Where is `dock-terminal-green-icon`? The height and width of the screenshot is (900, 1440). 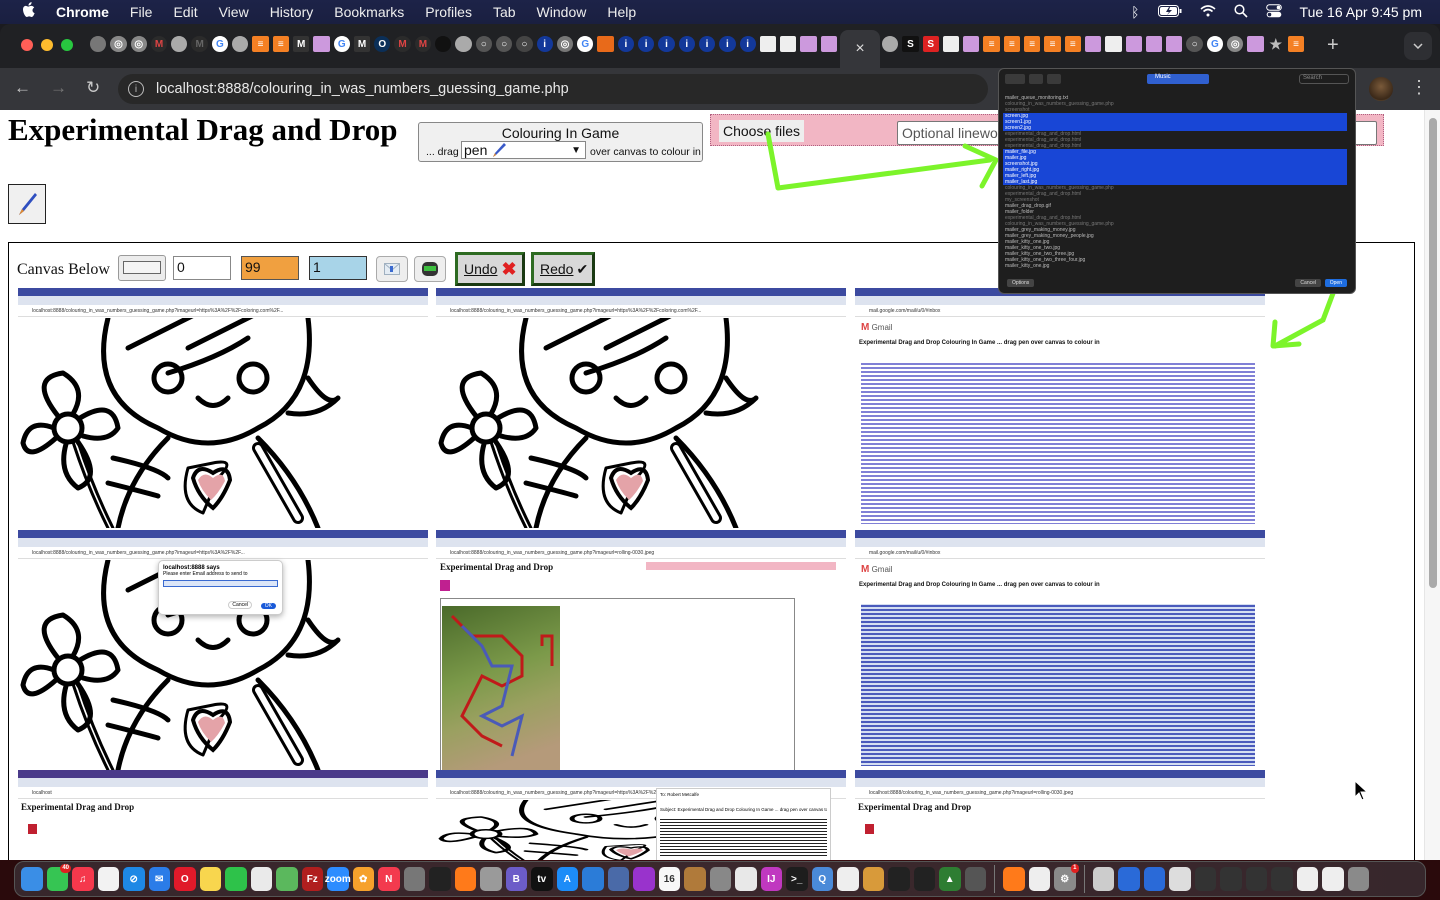 dock-terminal-green-icon is located at coordinates (440, 879).